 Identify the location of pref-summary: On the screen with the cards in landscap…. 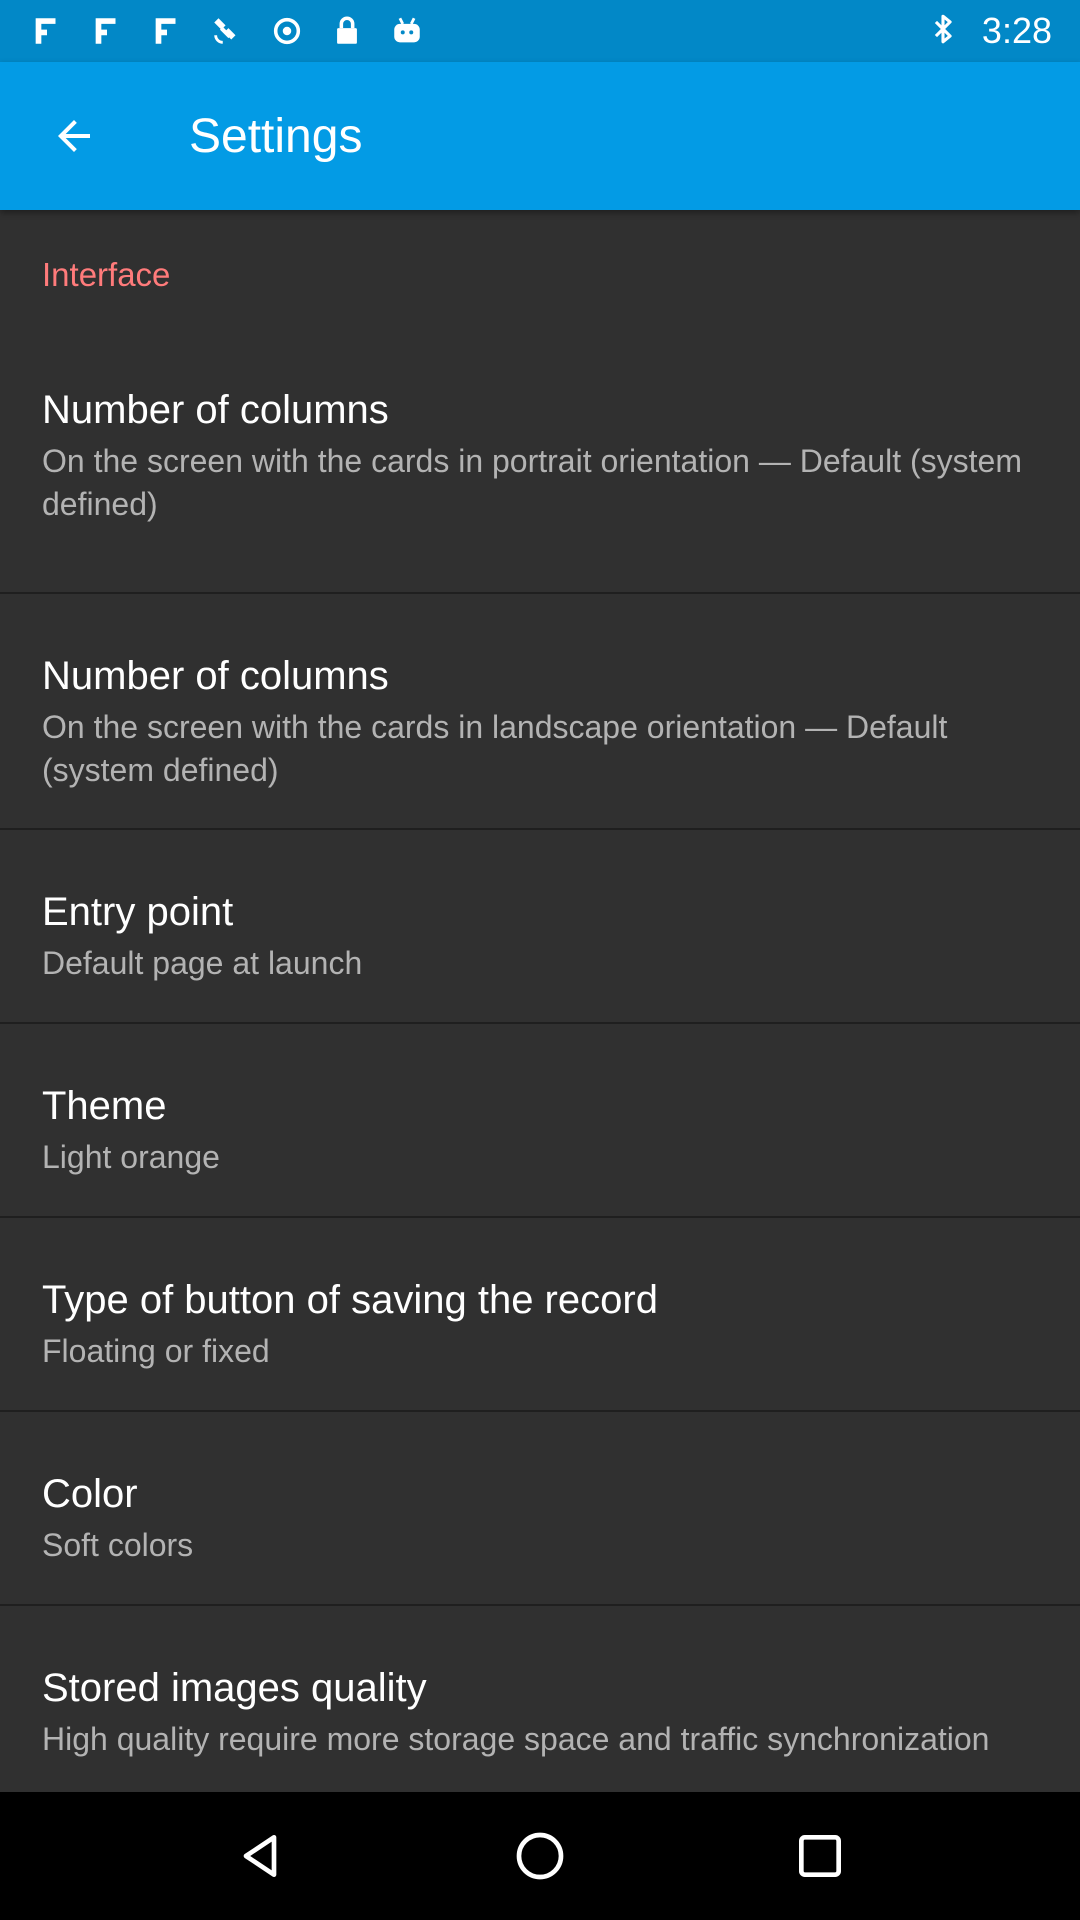
(495, 748).